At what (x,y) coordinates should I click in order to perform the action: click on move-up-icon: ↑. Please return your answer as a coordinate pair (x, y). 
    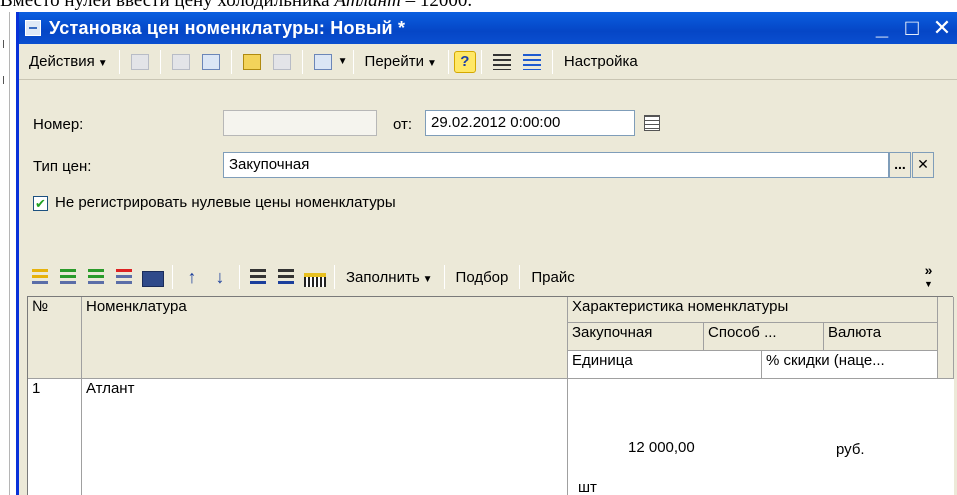
    Looking at the image, I should click on (192, 277).